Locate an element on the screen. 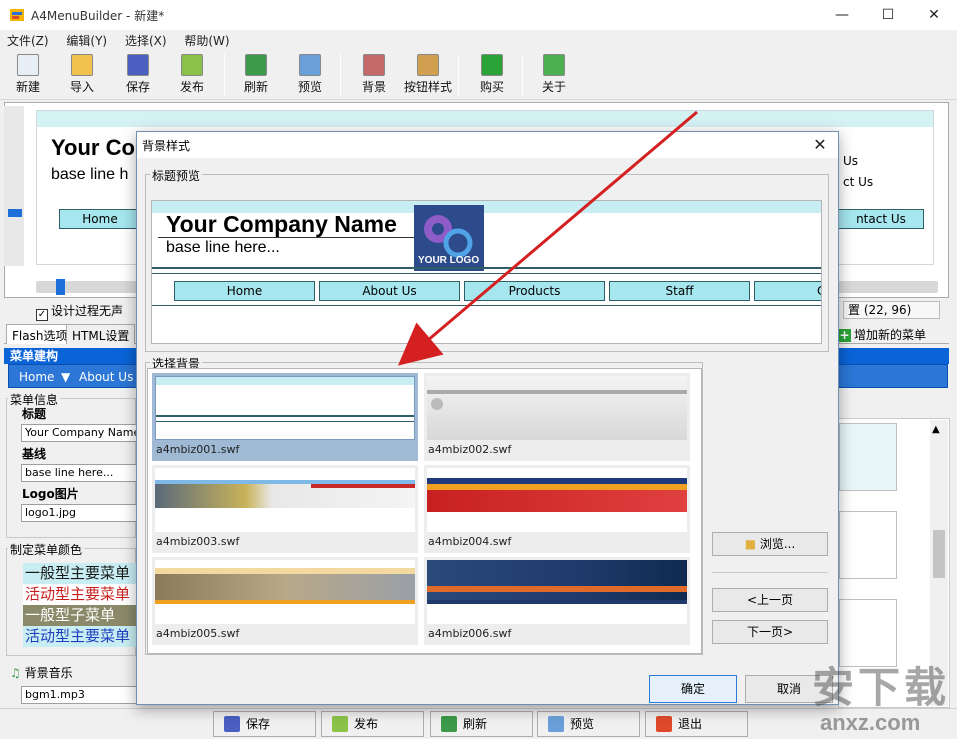  maximize-button: ☐ is located at coordinates (888, 15).